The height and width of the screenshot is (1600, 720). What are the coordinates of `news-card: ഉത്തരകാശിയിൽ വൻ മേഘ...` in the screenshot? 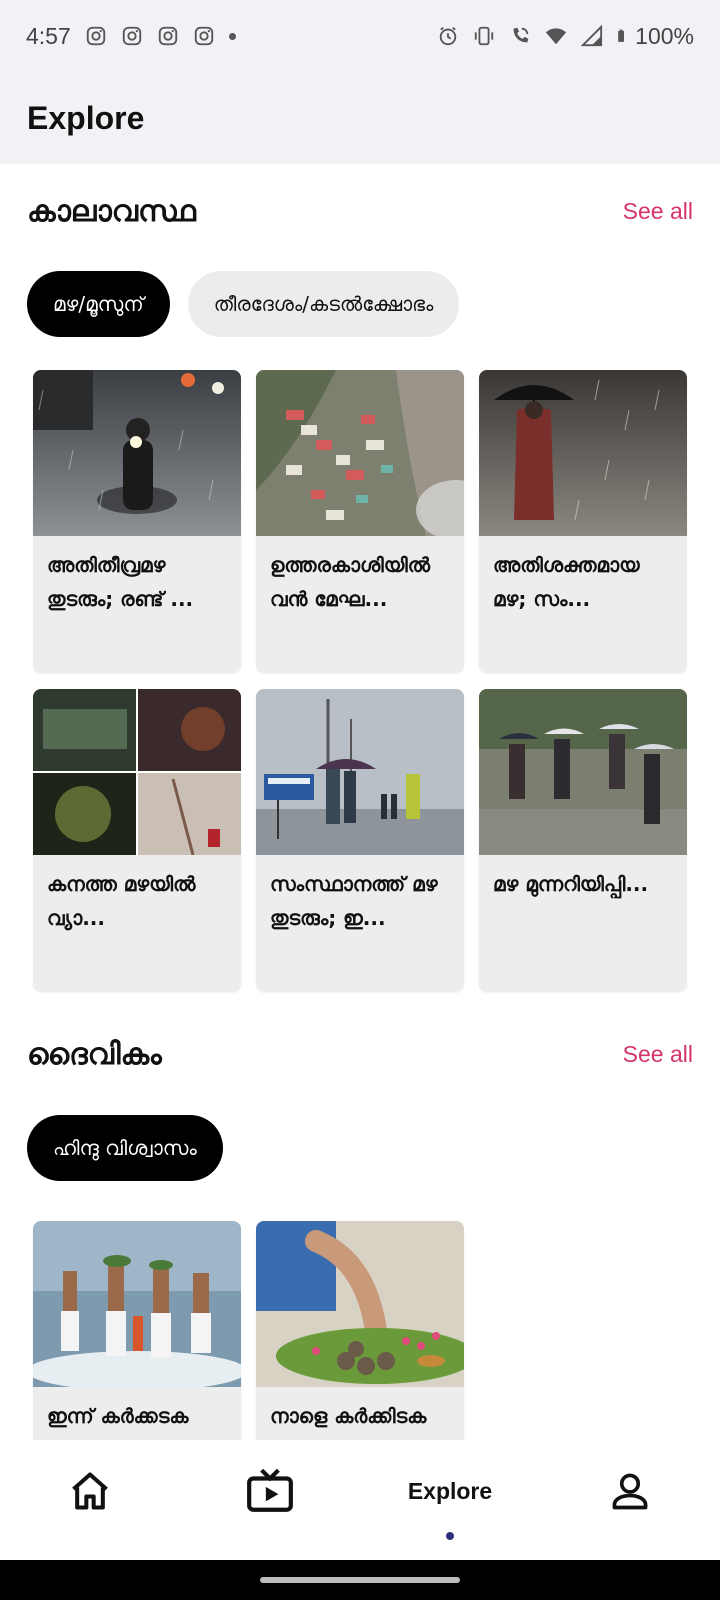 It's located at (360, 521).